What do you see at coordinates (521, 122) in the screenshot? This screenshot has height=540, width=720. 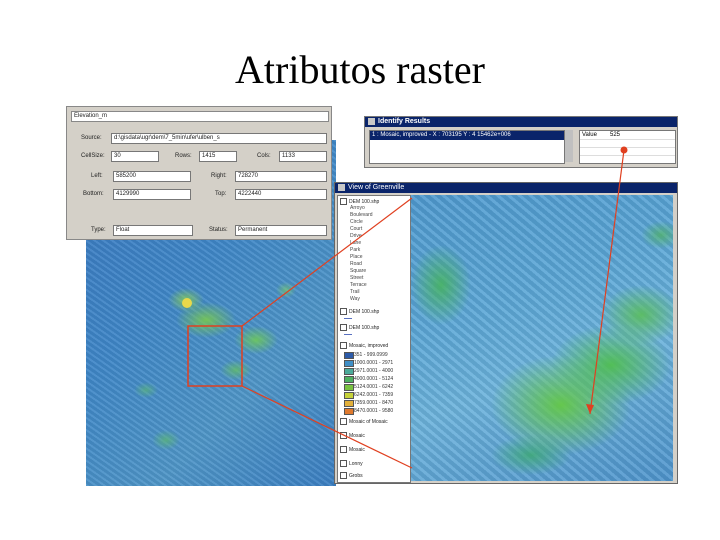 I see `identify-titlebar: Identify Results` at bounding box center [521, 122].